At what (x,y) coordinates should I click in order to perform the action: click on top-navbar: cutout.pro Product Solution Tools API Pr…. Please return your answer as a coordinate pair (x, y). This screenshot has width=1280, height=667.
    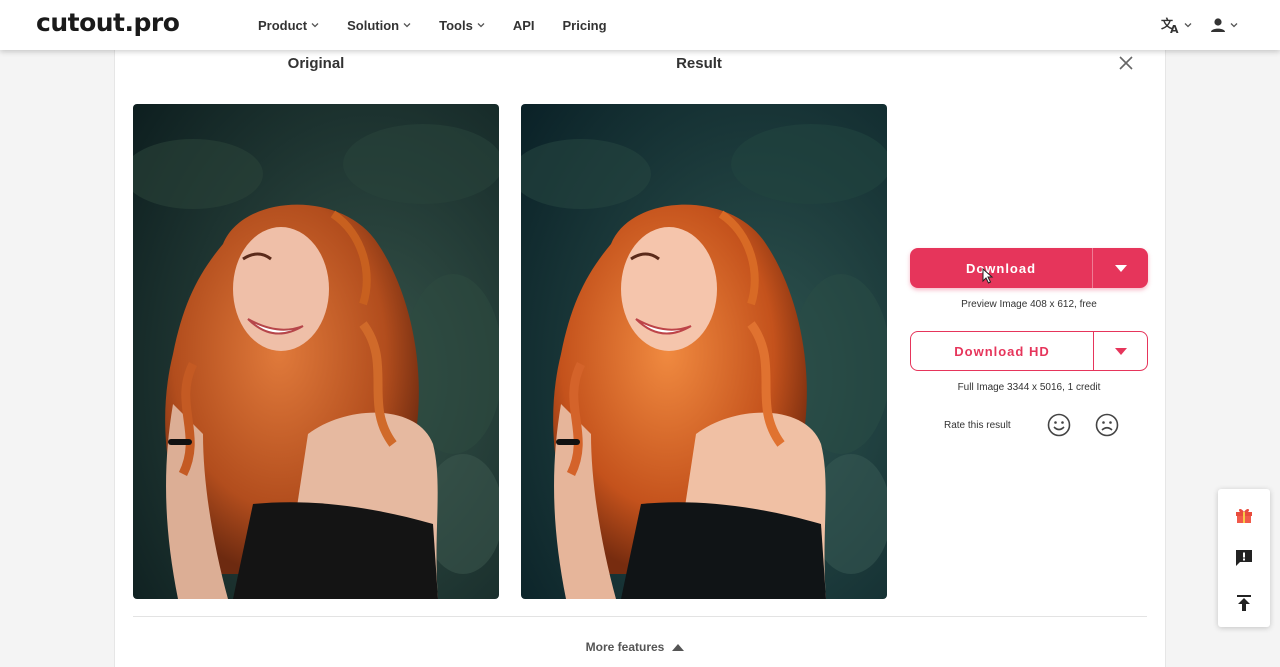
    Looking at the image, I should click on (640, 25).